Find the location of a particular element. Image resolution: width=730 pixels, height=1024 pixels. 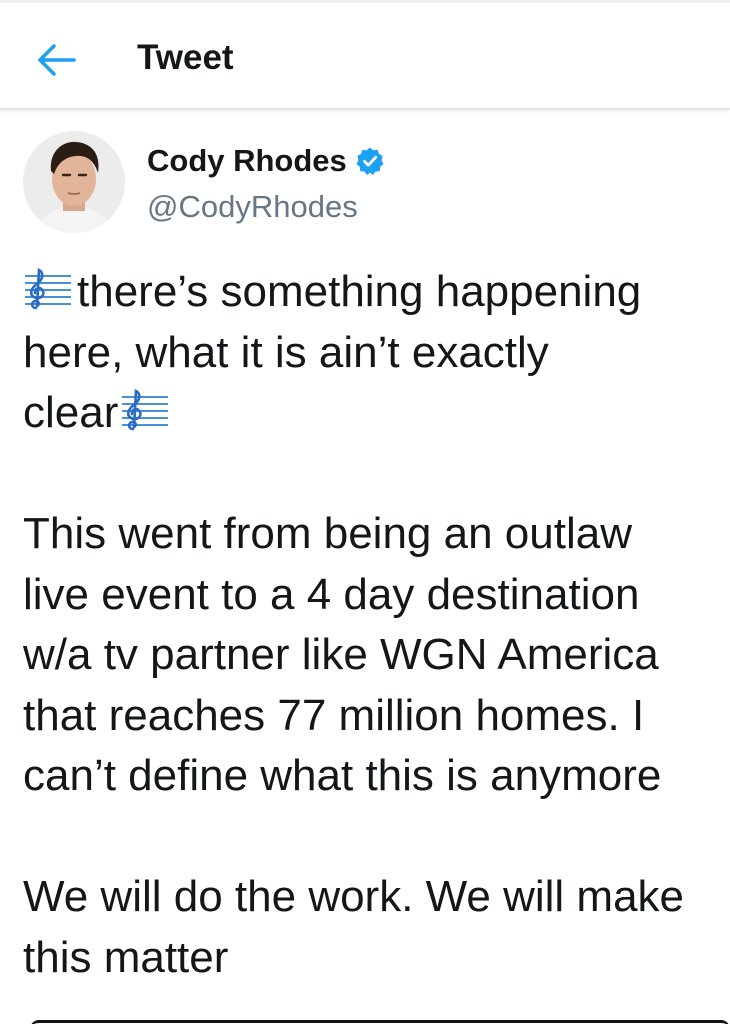

tweet-line: w/a tv partner like WGN America is located at coordinates (341, 654).